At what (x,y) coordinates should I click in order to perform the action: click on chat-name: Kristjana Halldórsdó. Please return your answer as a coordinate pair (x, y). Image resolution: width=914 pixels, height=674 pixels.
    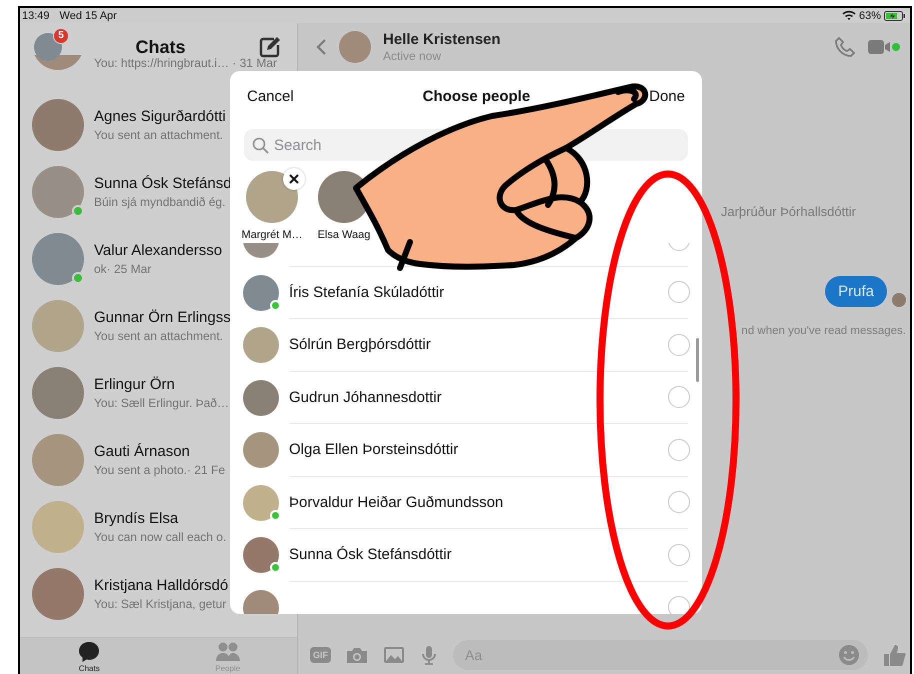
    Looking at the image, I should click on (161, 585).